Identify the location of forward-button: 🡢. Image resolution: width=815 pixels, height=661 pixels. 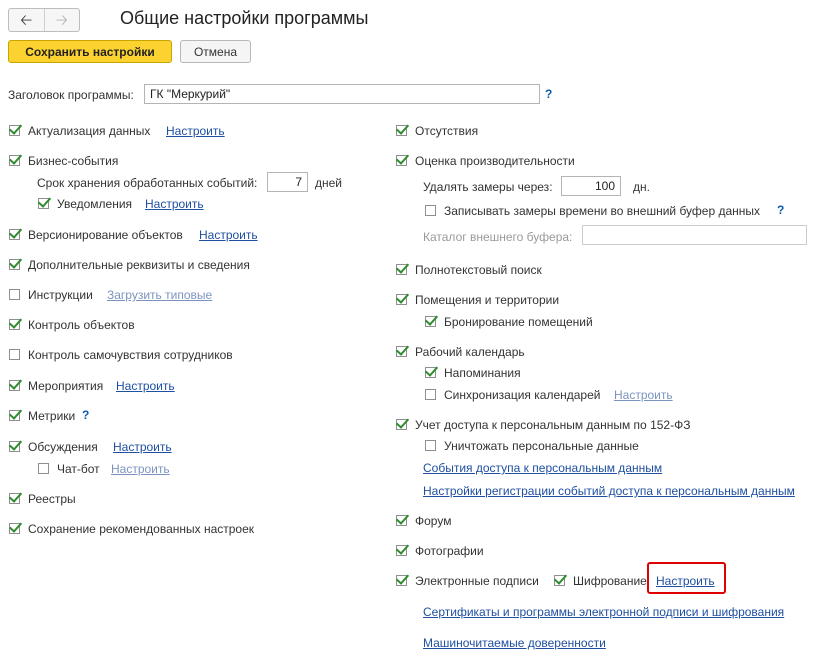
(62, 20).